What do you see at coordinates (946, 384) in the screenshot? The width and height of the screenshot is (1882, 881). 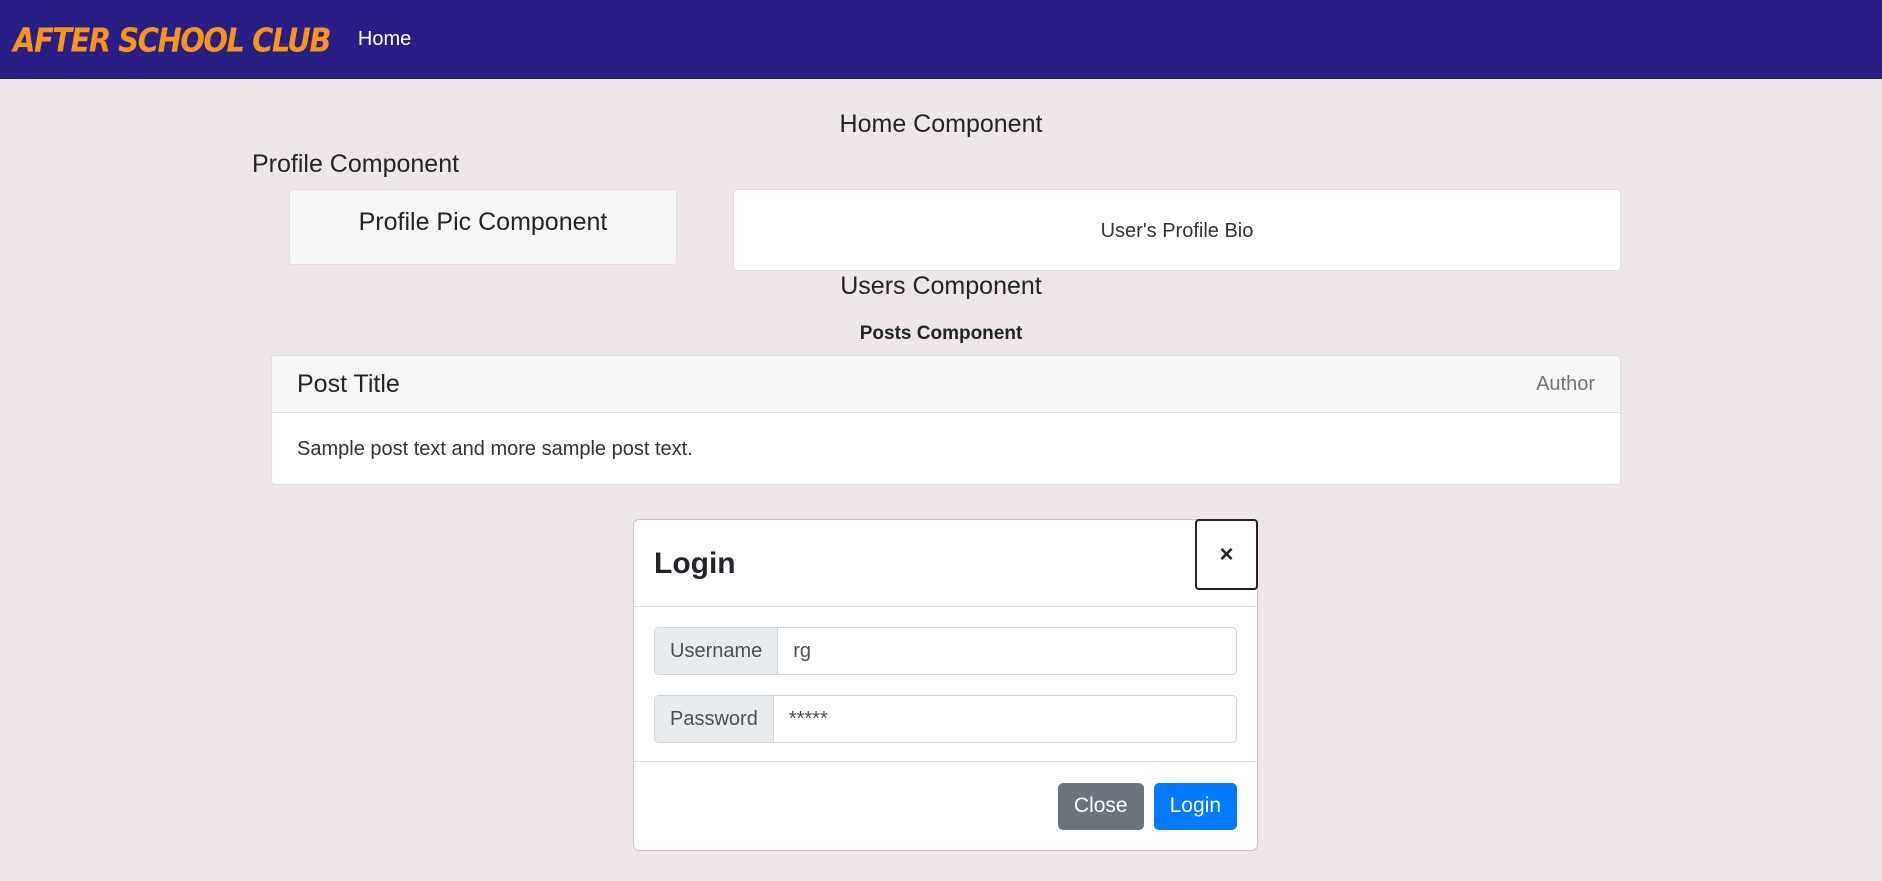 I see `post-header: Post Title Author` at bounding box center [946, 384].